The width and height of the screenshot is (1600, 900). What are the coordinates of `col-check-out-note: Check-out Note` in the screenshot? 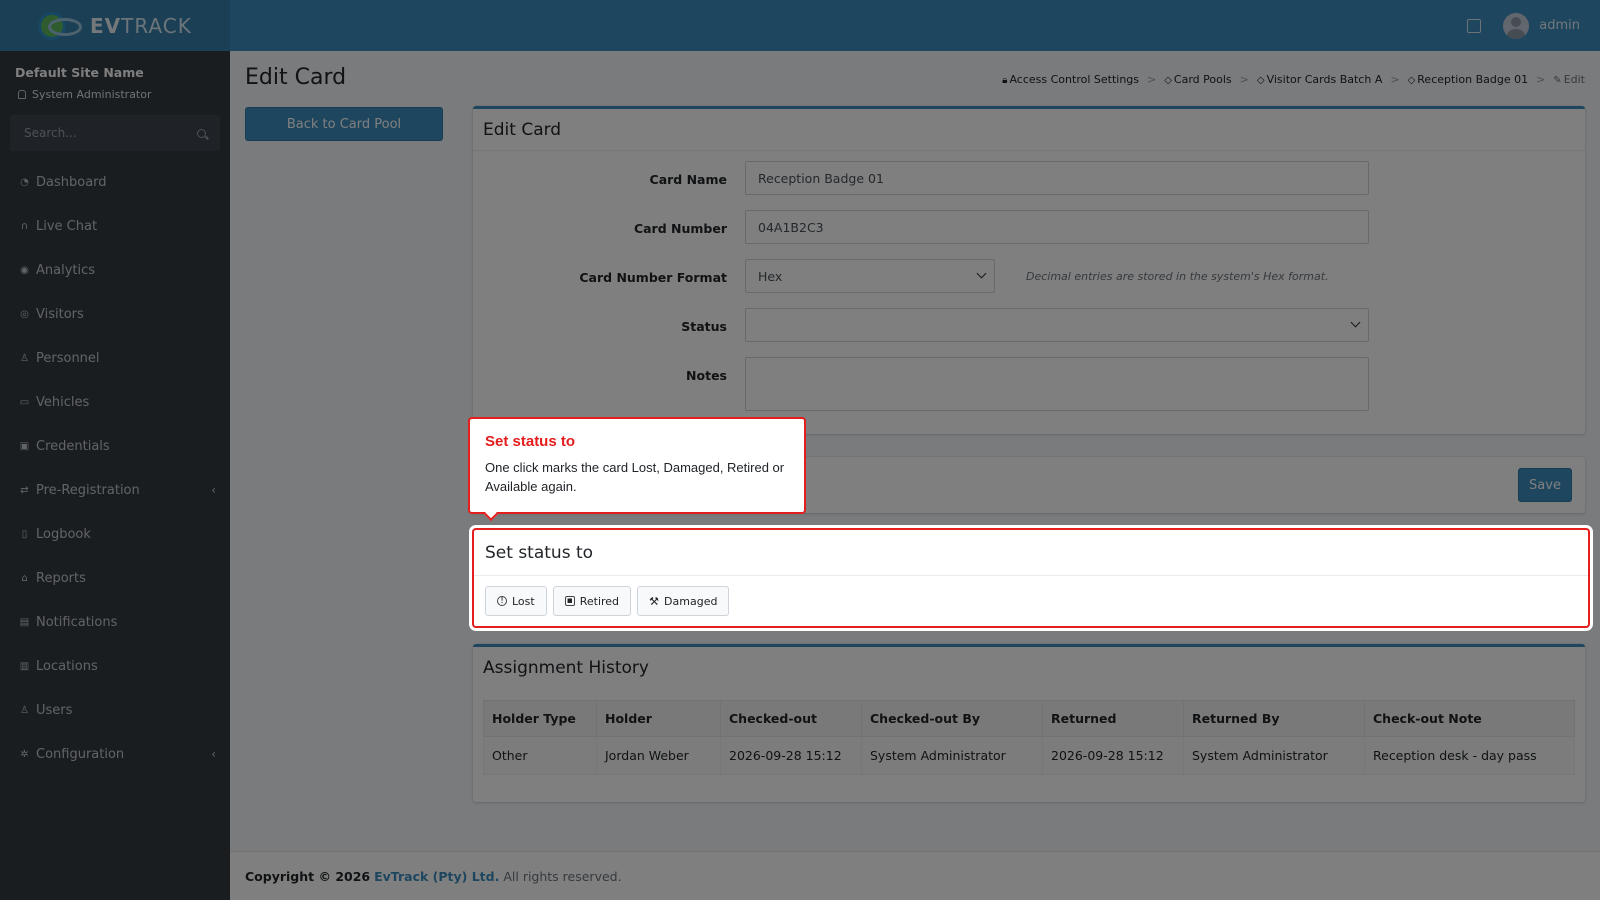 It's located at (1469, 718).